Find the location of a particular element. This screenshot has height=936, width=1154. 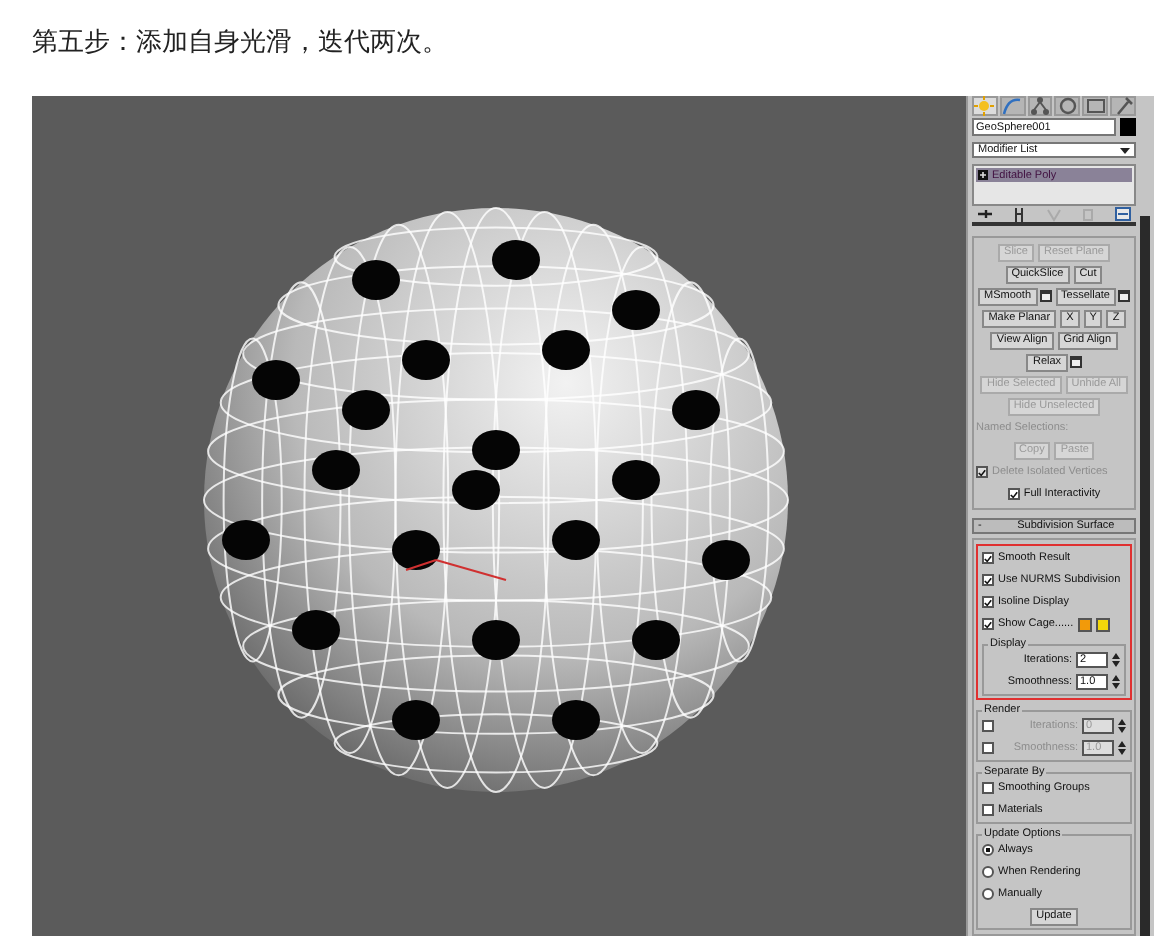

hierarchy-icon is located at coordinates (1040, 106).